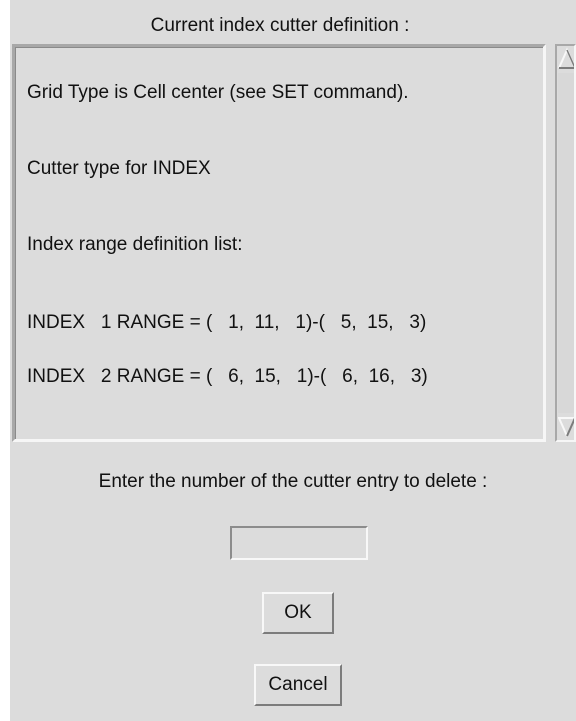 This screenshot has height=721, width=576. I want to click on vertical-scrollbar, so click(565, 243).